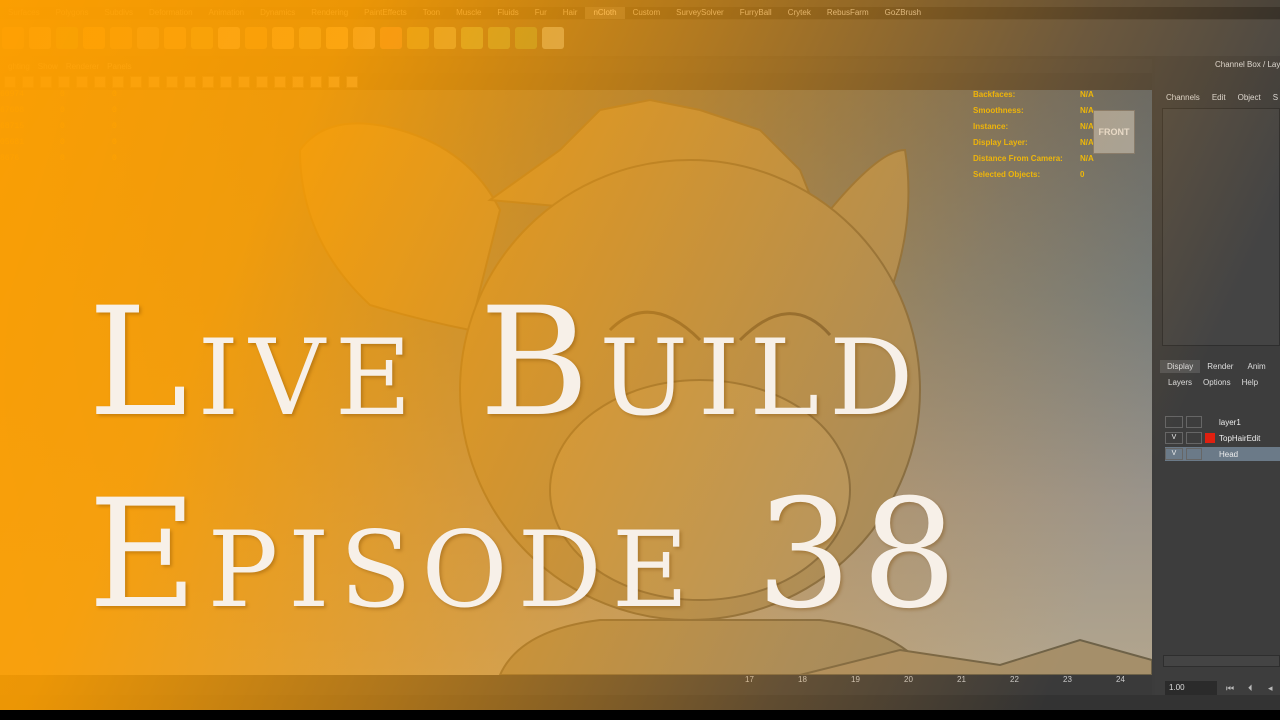 The height and width of the screenshot is (720, 1280). Describe the element at coordinates (1120, 679) in the screenshot. I see `timeline-tick-label: 24` at that location.